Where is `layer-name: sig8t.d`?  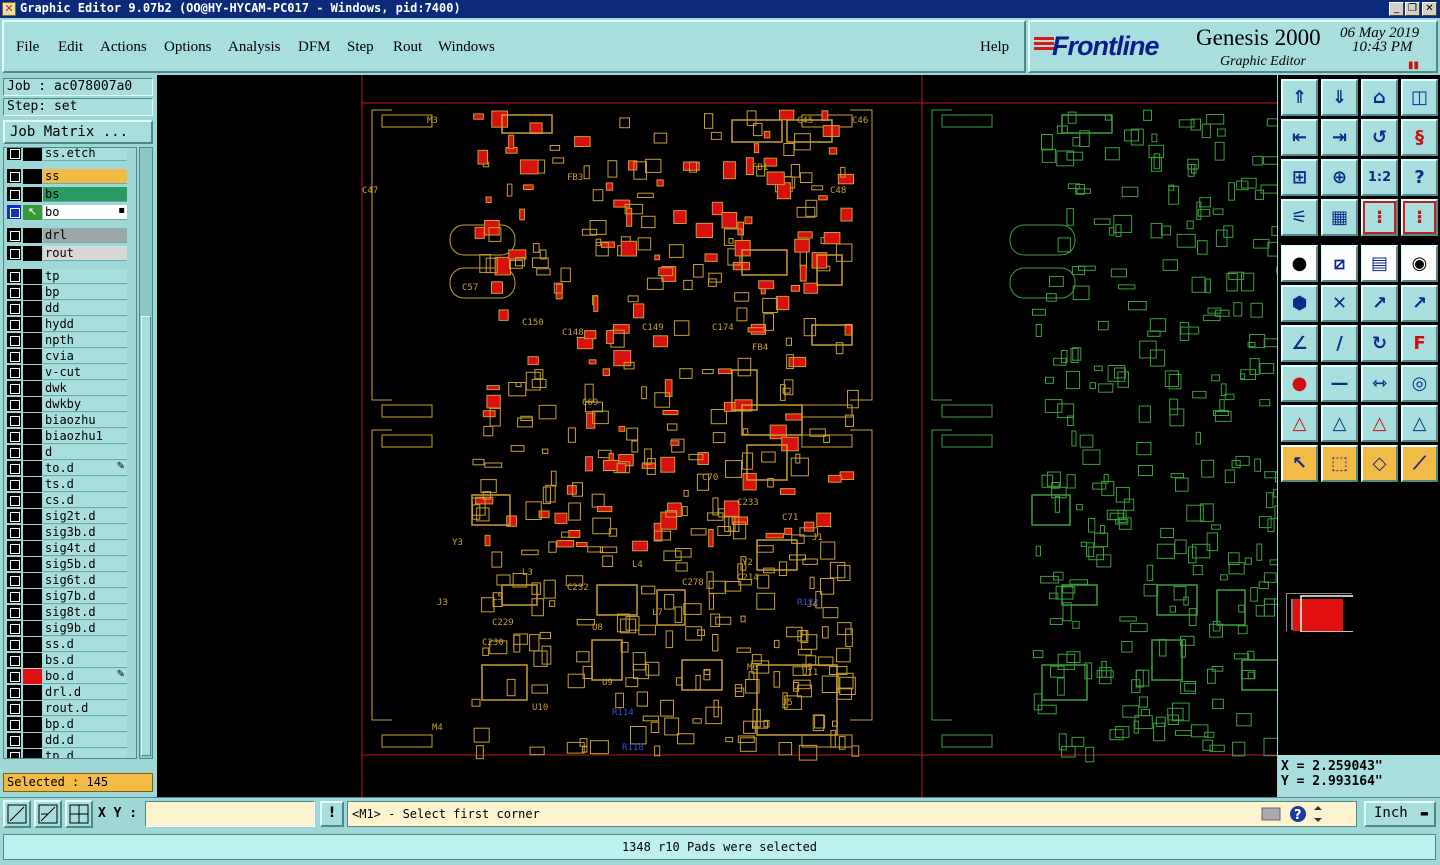 layer-name: sig8t.d is located at coordinates (85, 612).